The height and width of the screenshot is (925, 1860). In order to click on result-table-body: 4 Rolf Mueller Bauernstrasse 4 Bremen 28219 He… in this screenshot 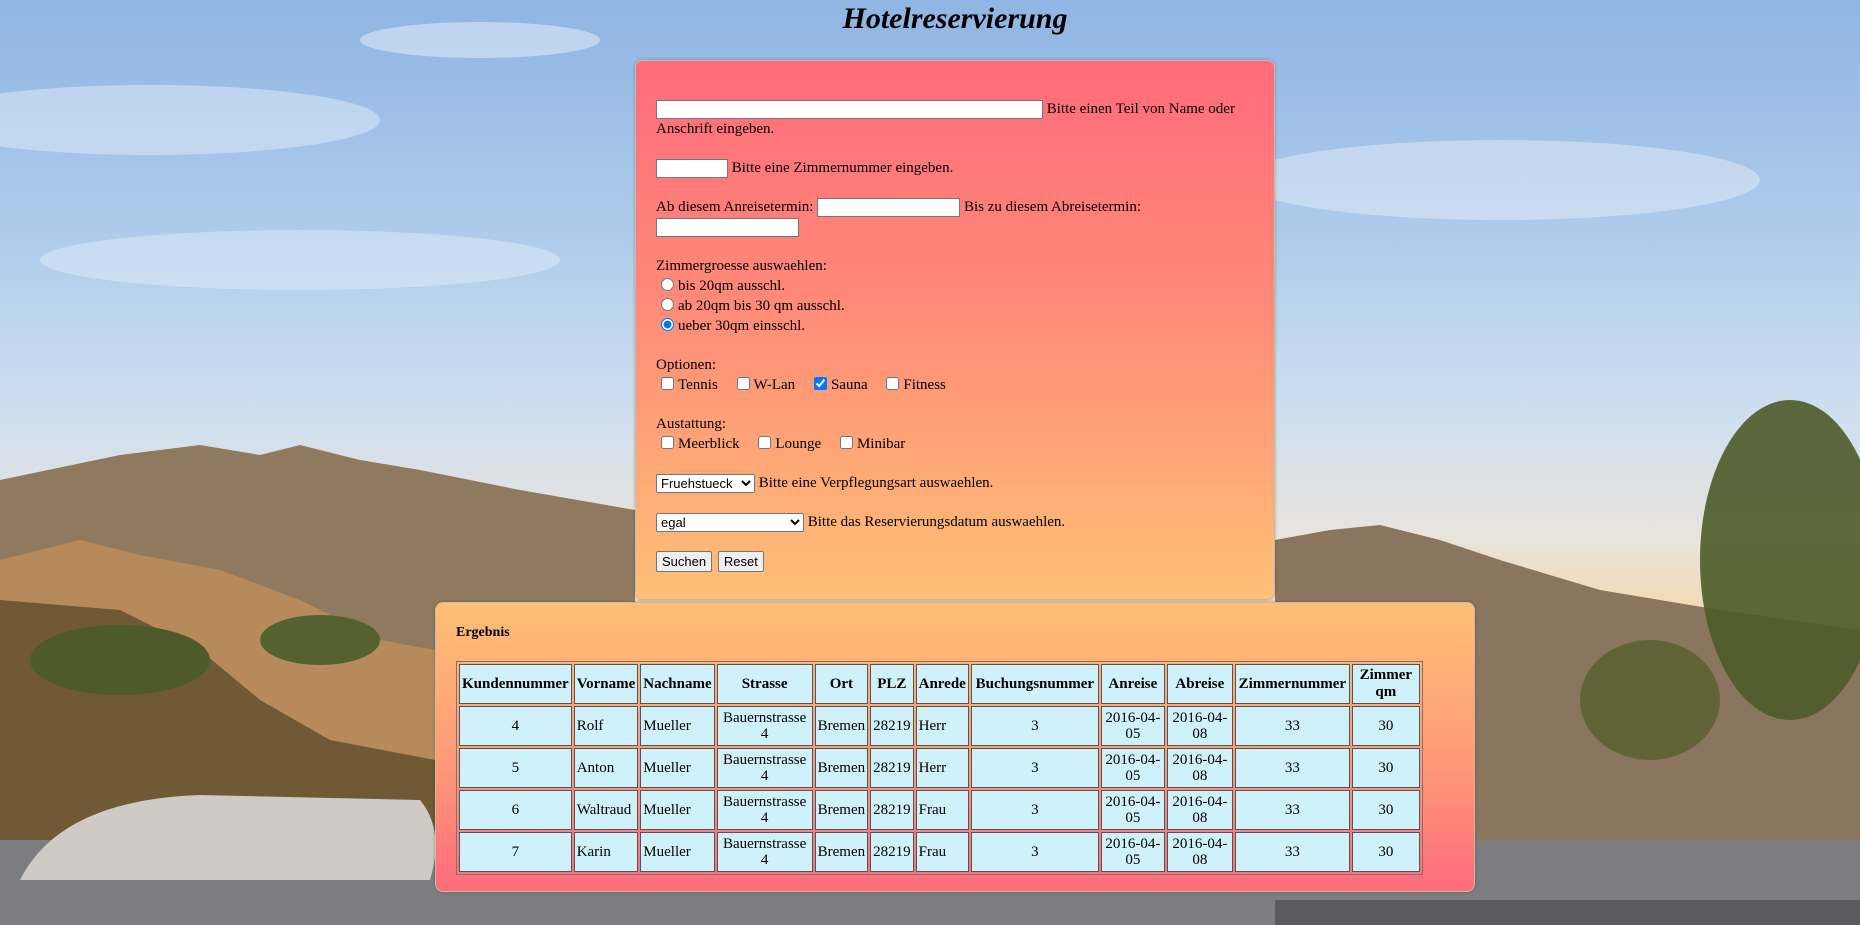, I will do `click(939, 789)`.